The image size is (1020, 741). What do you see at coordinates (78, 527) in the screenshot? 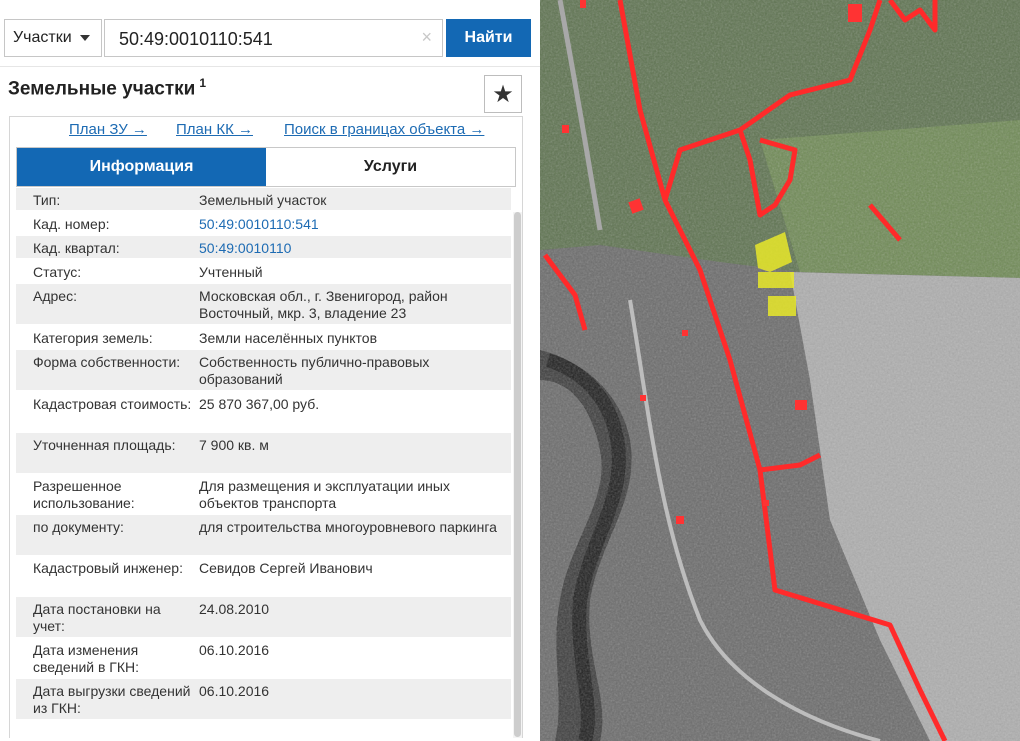
I see `attr-label: по документу:` at bounding box center [78, 527].